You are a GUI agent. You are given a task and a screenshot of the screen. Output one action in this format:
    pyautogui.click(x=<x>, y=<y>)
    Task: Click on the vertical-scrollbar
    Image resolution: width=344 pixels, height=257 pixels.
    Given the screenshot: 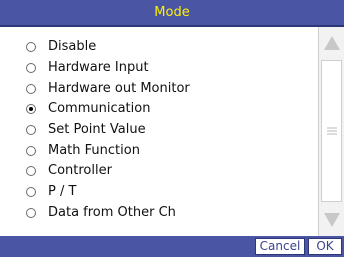 What is the action you would take?
    pyautogui.click(x=331, y=131)
    